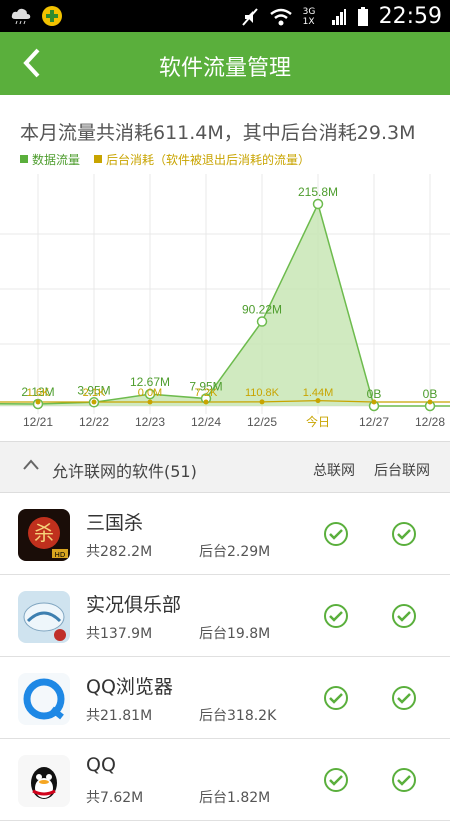 Image resolution: width=450 pixels, height=821 pixels. What do you see at coordinates (206, 393) in the screenshot?
I see `background-value-label: 7.2K` at bounding box center [206, 393].